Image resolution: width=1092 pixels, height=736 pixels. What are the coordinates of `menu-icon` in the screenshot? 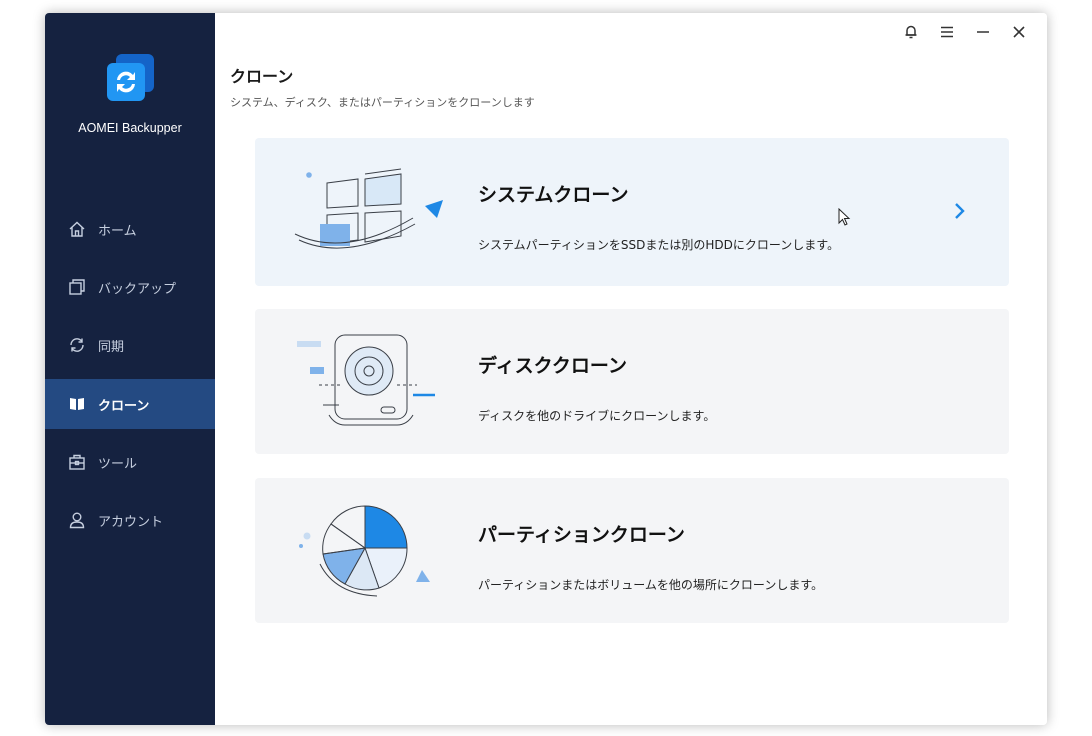 It's located at (947, 32).